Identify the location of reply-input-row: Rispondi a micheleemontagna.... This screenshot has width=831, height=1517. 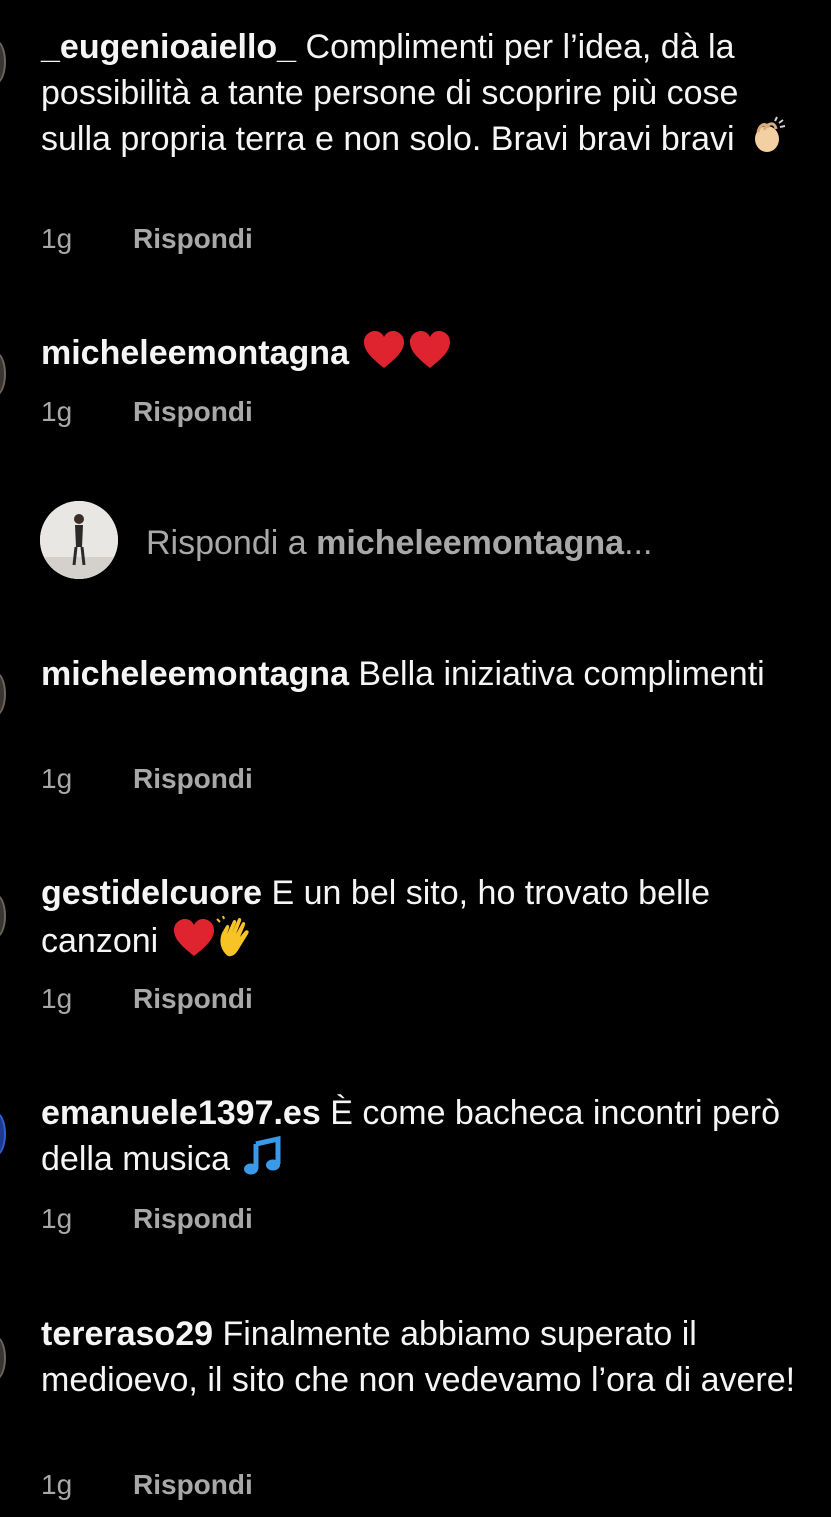
(430, 540).